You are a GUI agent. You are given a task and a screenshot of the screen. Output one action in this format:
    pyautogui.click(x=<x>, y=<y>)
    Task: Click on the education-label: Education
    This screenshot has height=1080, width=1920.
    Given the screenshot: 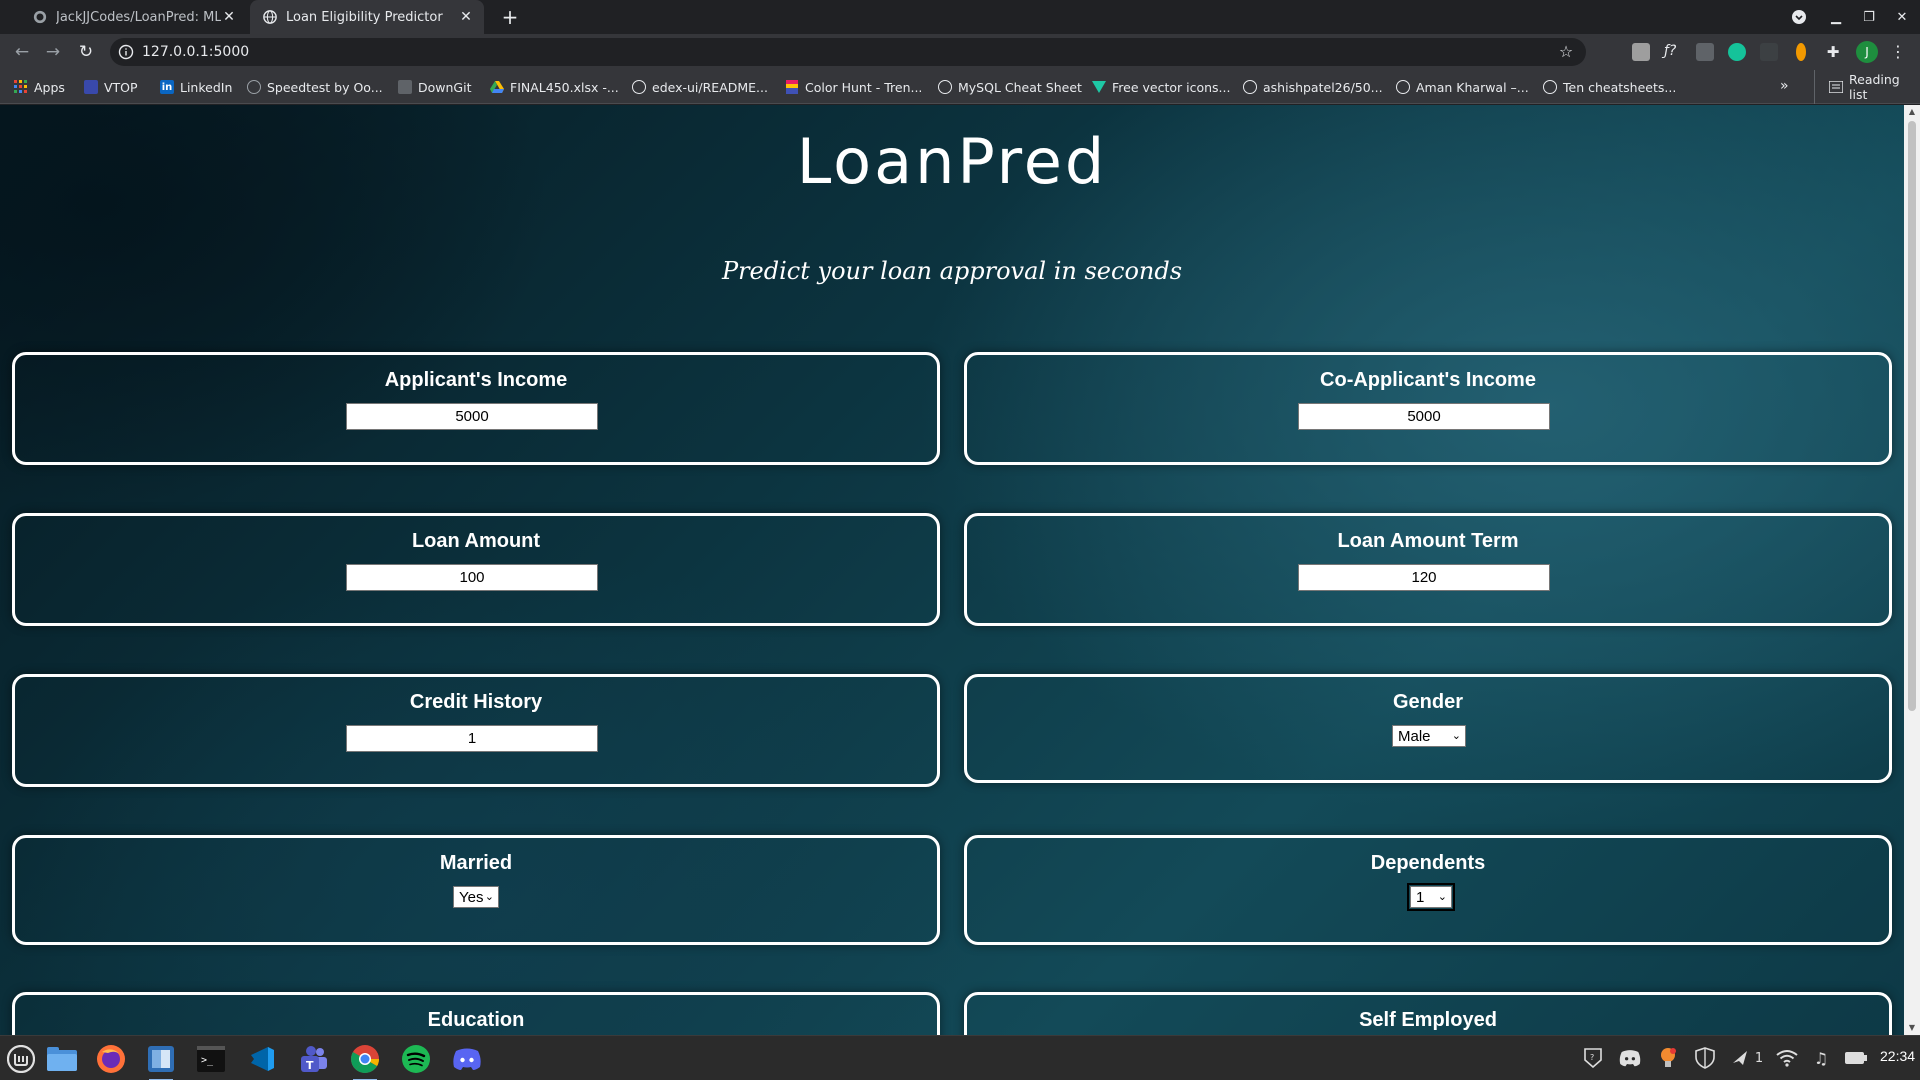 What is the action you would take?
    pyautogui.click(x=476, y=1020)
    